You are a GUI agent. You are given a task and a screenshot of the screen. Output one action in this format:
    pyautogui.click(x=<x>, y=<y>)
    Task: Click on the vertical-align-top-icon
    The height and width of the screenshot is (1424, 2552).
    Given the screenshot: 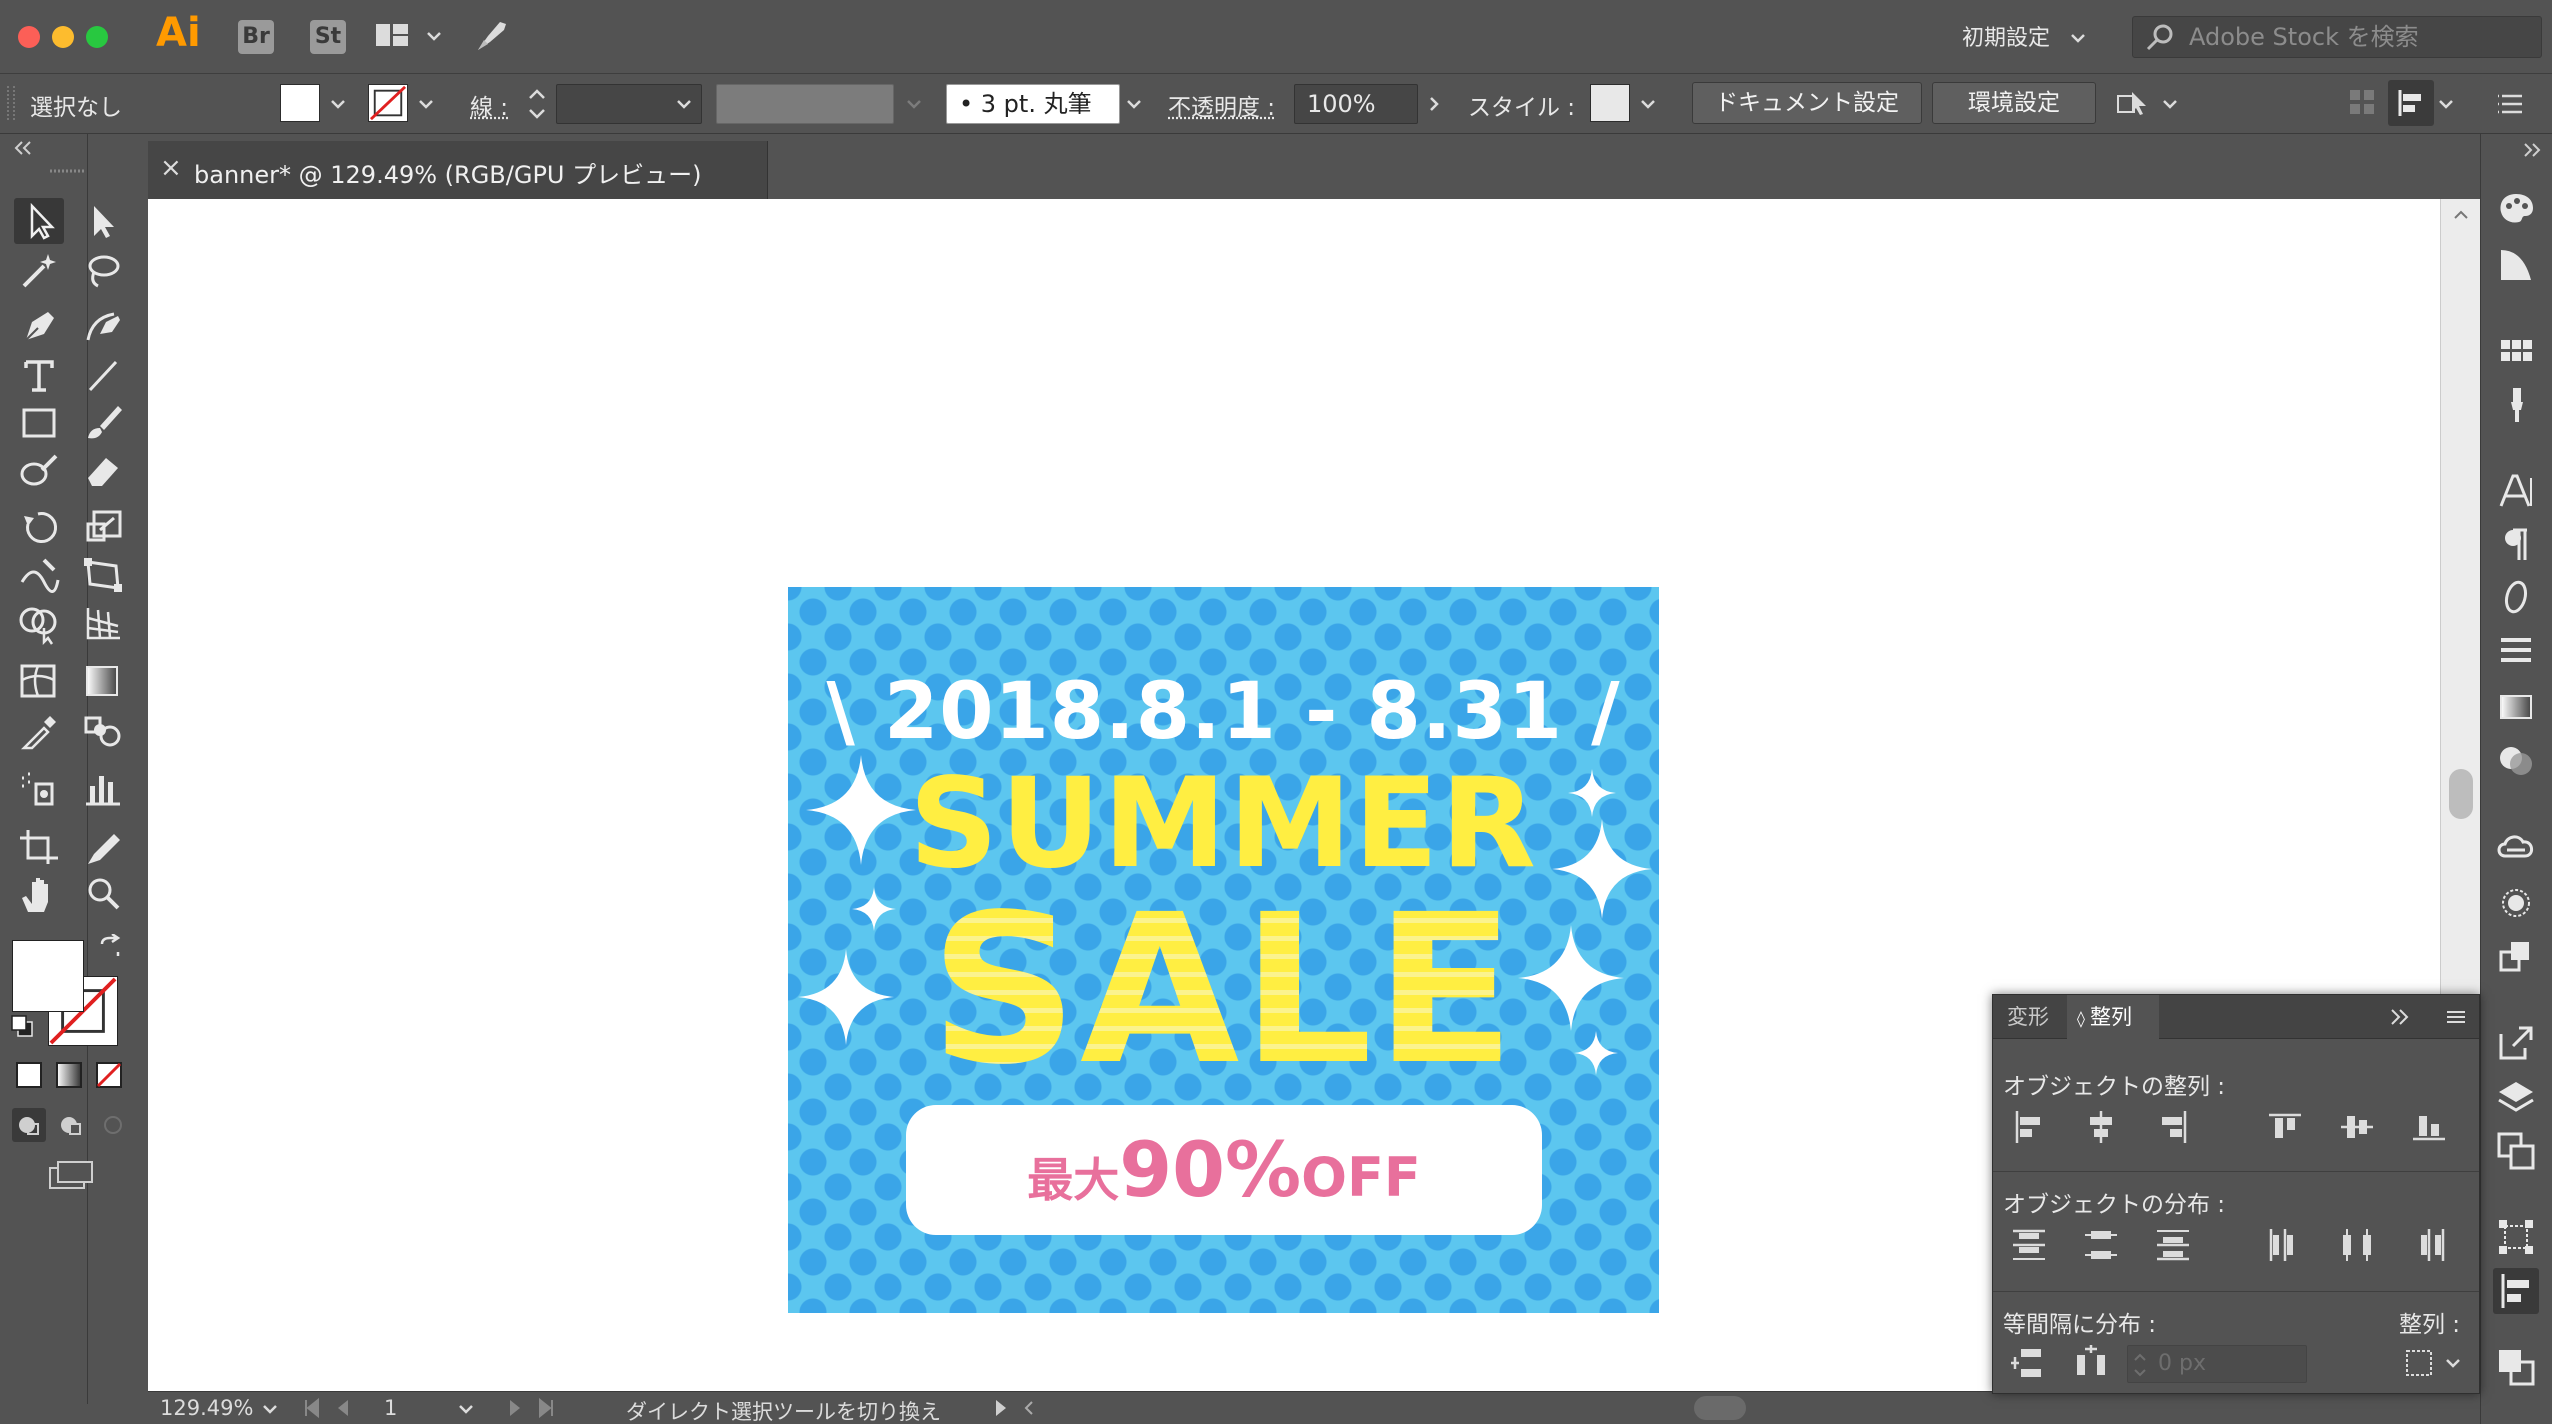 What is the action you would take?
    pyautogui.click(x=2285, y=1127)
    